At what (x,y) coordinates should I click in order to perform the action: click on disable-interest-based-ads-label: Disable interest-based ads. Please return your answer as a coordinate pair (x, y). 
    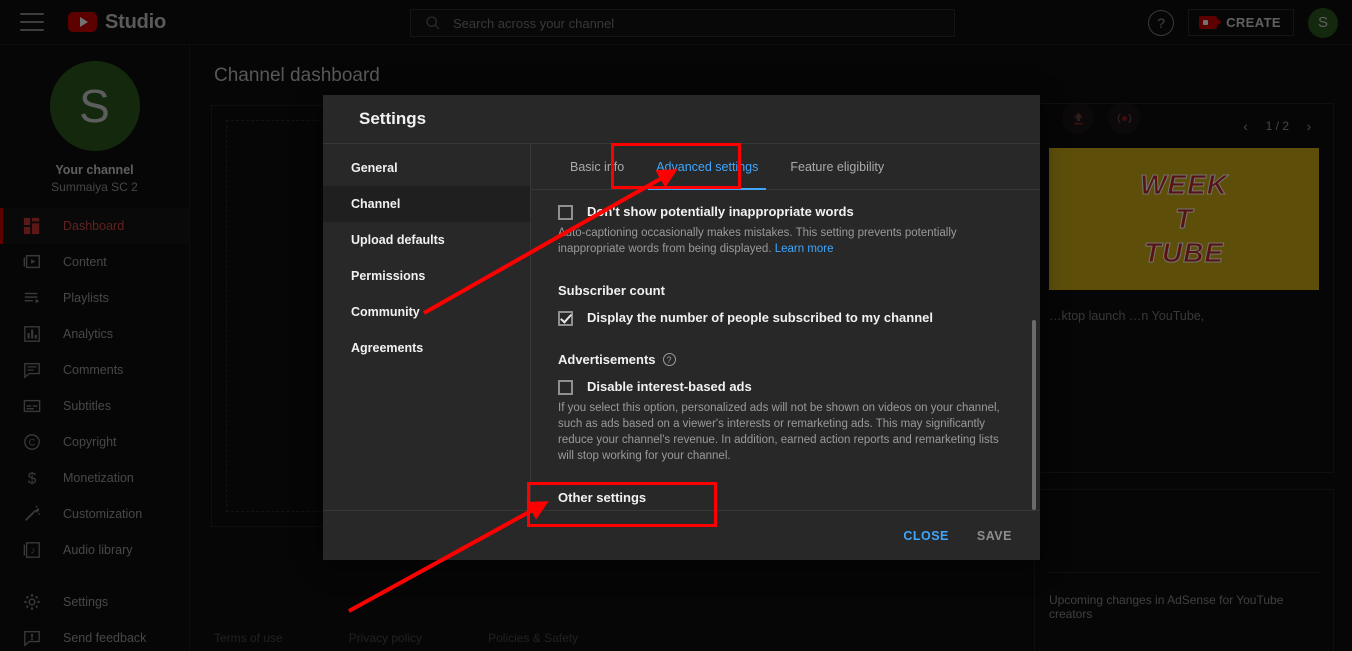
    Looking at the image, I should click on (669, 386).